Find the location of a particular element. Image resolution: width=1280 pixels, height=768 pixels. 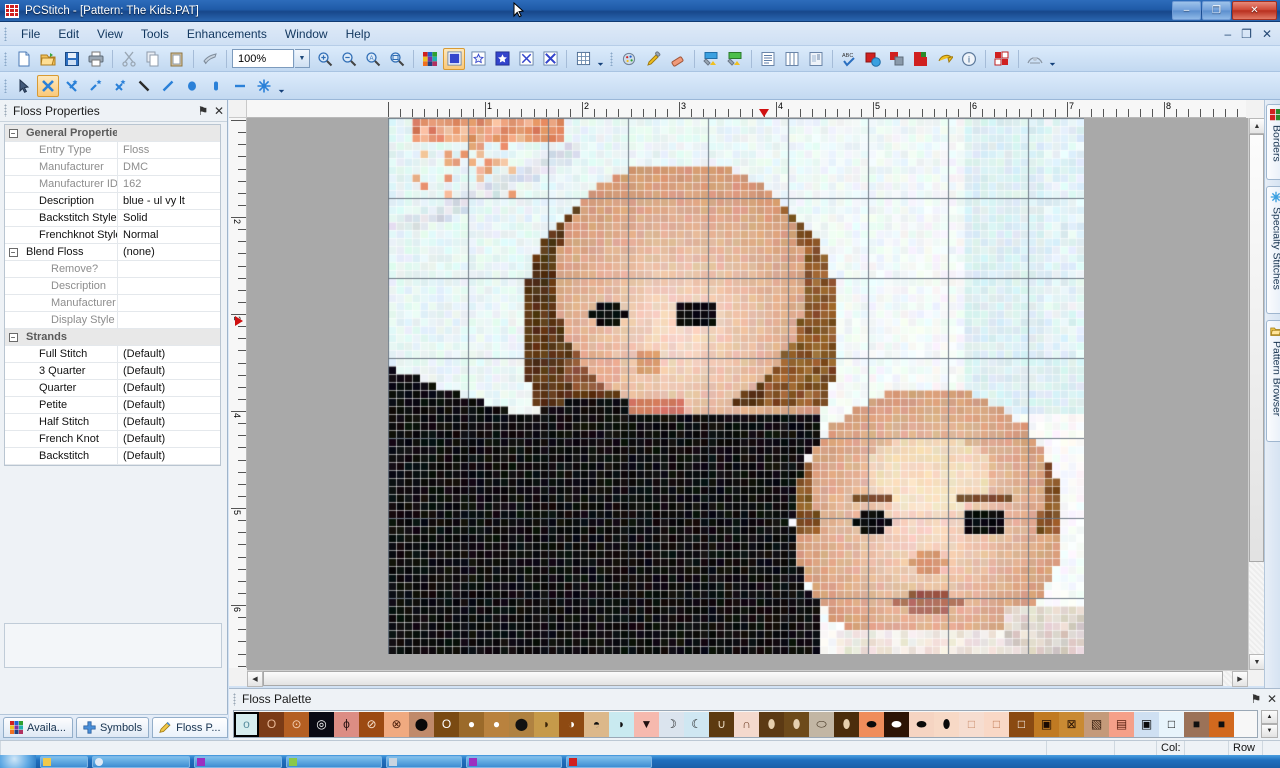

floss-swatch: ◎ is located at coordinates (321, 724).